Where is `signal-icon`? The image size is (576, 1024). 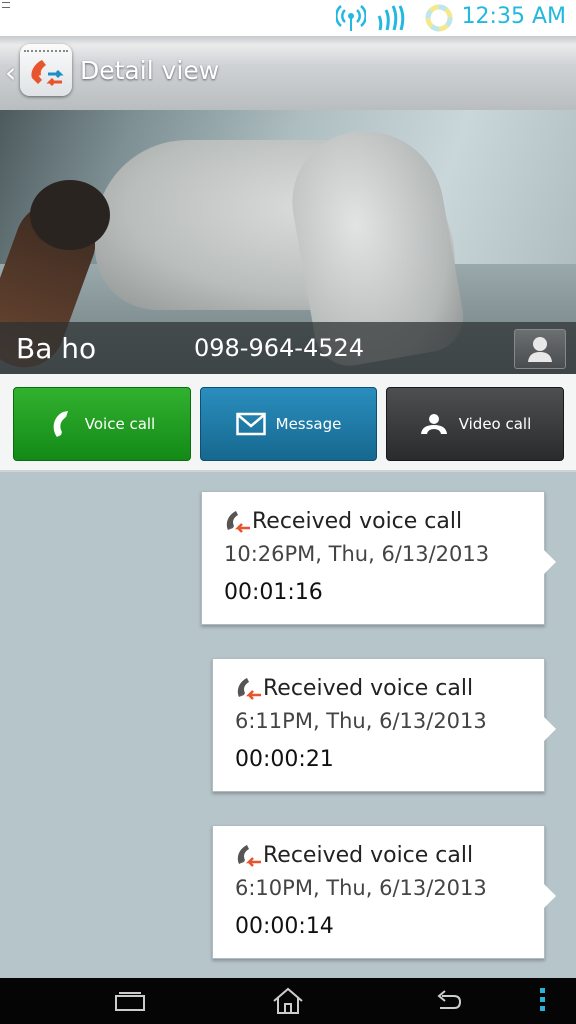 signal-icon is located at coordinates (391, 18).